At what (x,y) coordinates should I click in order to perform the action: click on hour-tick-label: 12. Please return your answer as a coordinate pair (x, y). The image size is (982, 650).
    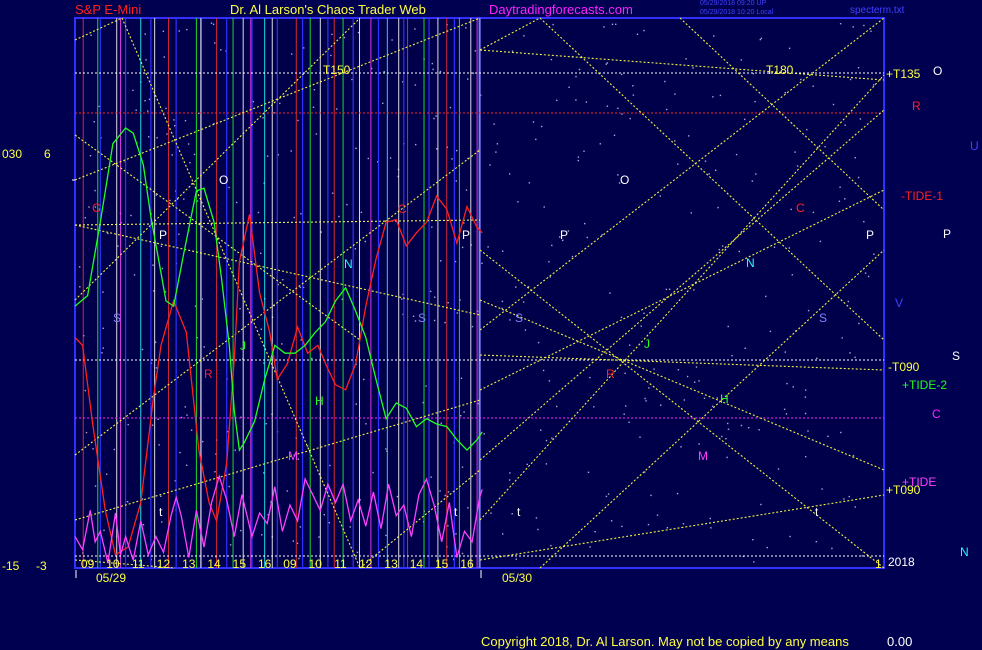
    Looking at the image, I should click on (164, 564).